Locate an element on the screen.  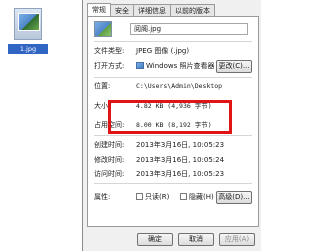
location-label: 位置: is located at coordinates (102, 86).